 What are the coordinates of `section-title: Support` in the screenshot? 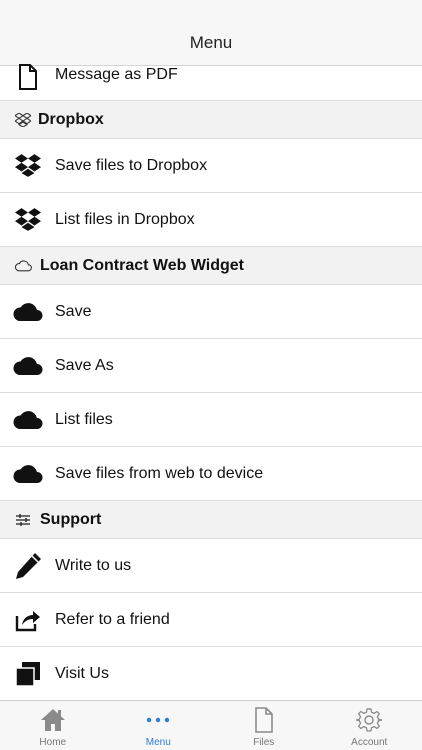 It's located at (71, 519).